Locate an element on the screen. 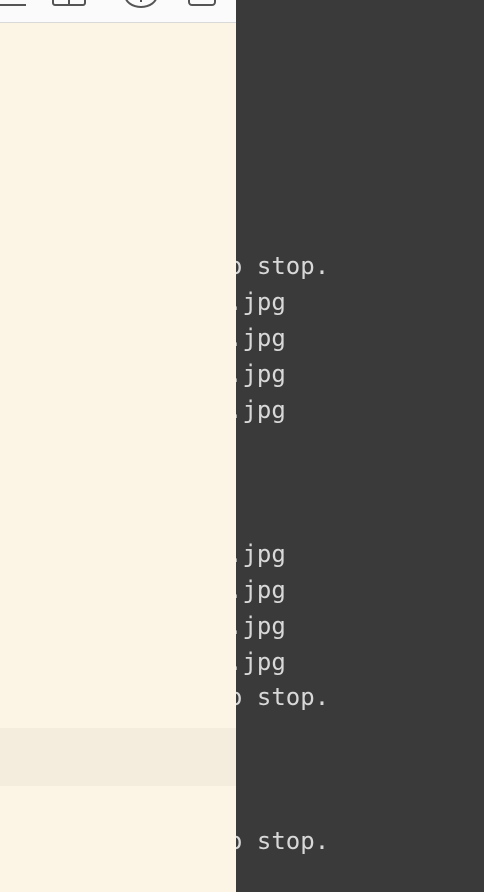 The height and width of the screenshot is (892, 484). info-icon is located at coordinates (141, 4).